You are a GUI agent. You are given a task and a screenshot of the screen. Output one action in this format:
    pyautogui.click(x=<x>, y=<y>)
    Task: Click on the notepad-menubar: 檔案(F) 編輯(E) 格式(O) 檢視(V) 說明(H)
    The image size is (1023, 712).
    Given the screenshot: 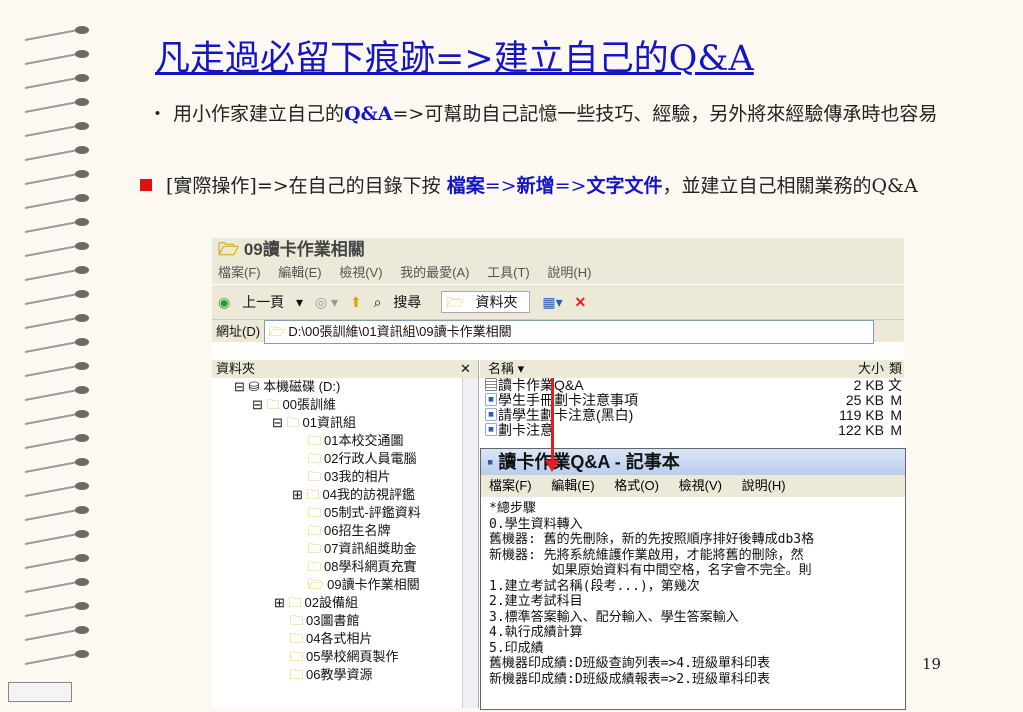 What is the action you would take?
    pyautogui.click(x=693, y=486)
    